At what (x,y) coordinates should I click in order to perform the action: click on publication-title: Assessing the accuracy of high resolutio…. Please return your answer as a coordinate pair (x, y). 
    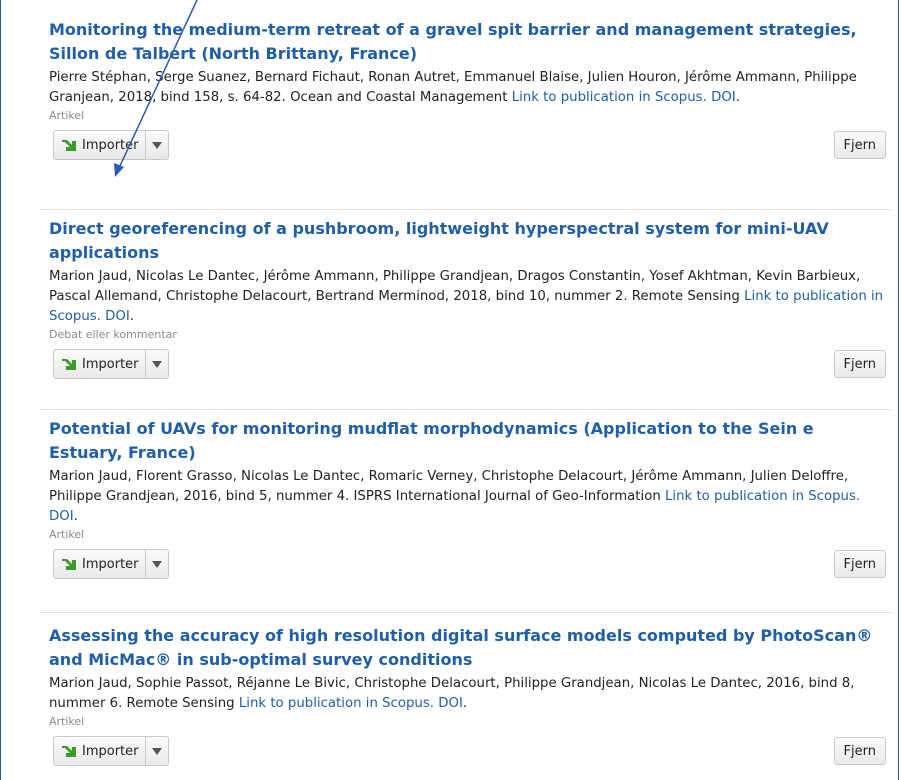
    Looking at the image, I should click on (469, 648).